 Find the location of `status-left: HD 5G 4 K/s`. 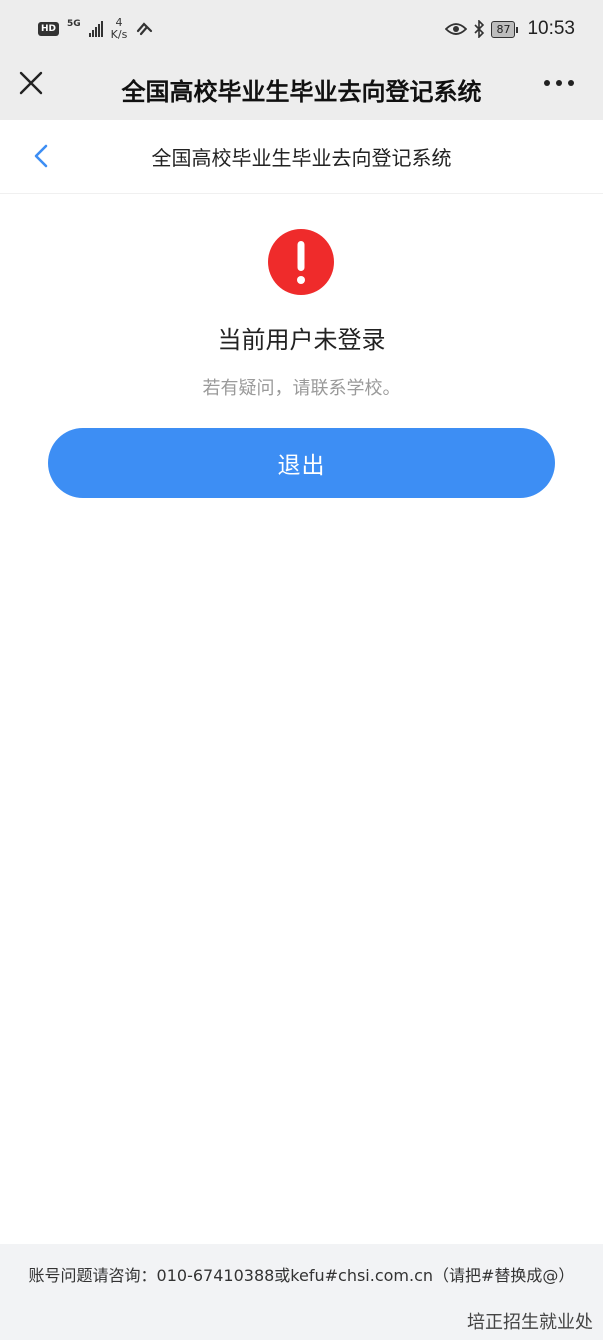

status-left: HD 5G 4 K/s is located at coordinates (95, 29).